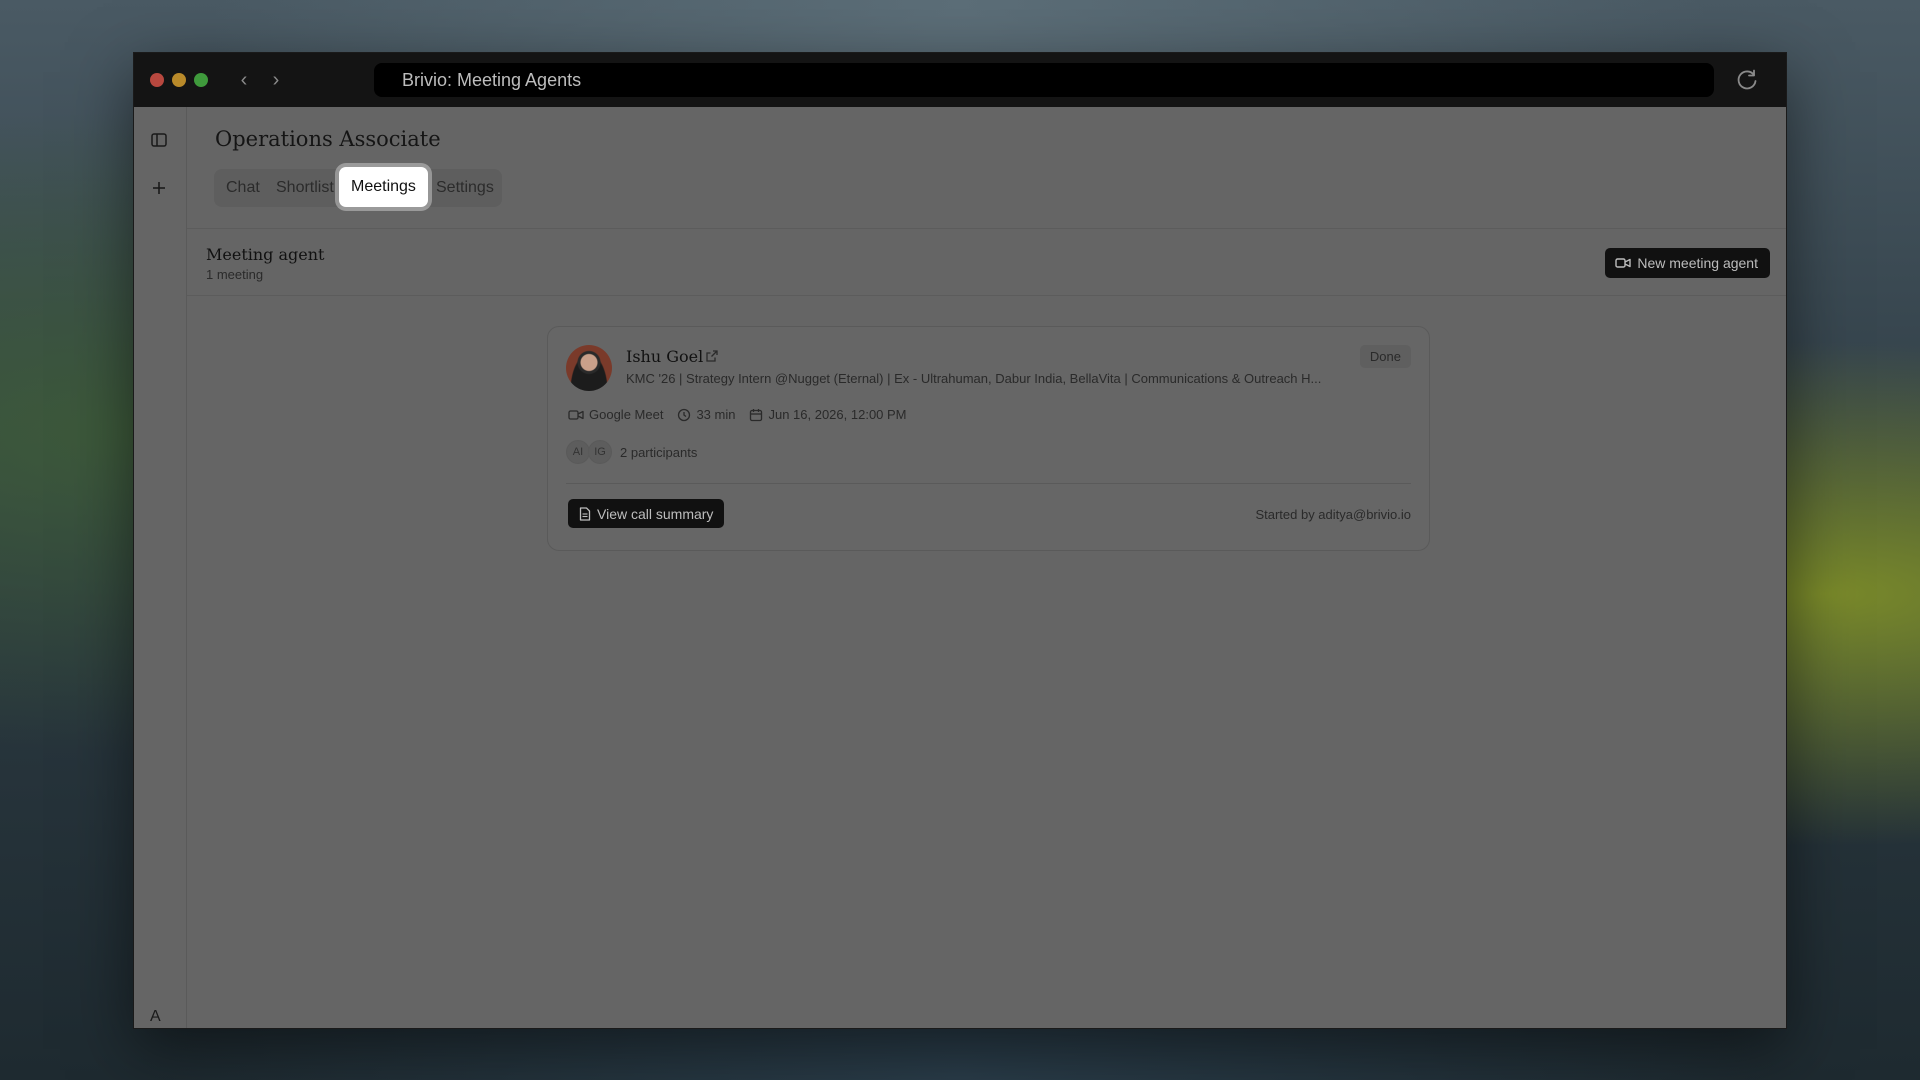 The height and width of the screenshot is (1080, 1920). I want to click on page-title: Operations Associate, so click(328, 139).